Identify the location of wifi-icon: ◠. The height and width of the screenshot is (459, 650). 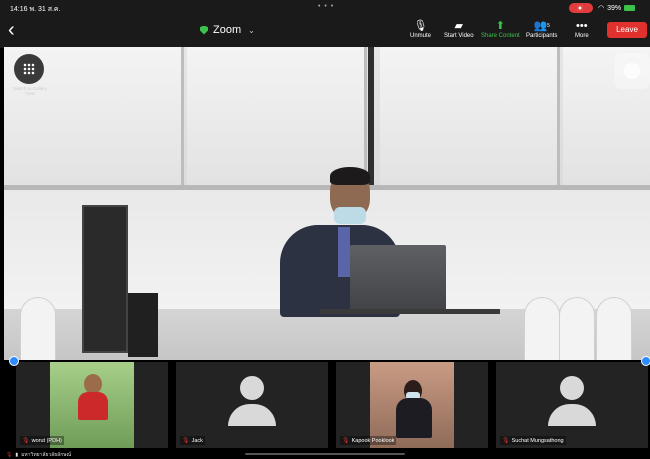
(601, 8).